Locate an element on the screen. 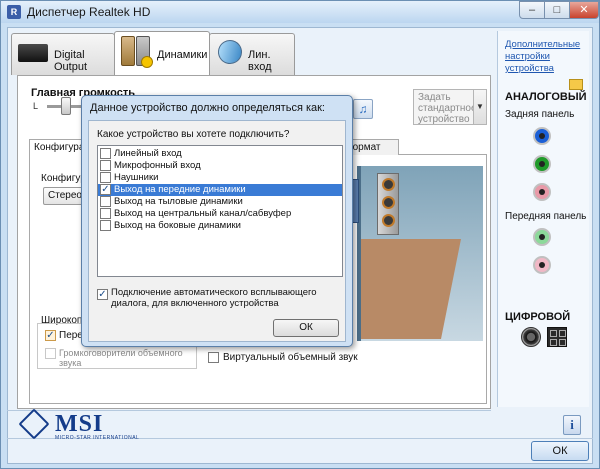 The image size is (600, 469). digital-header: ЦИФРОВОЙ is located at coordinates (538, 317).